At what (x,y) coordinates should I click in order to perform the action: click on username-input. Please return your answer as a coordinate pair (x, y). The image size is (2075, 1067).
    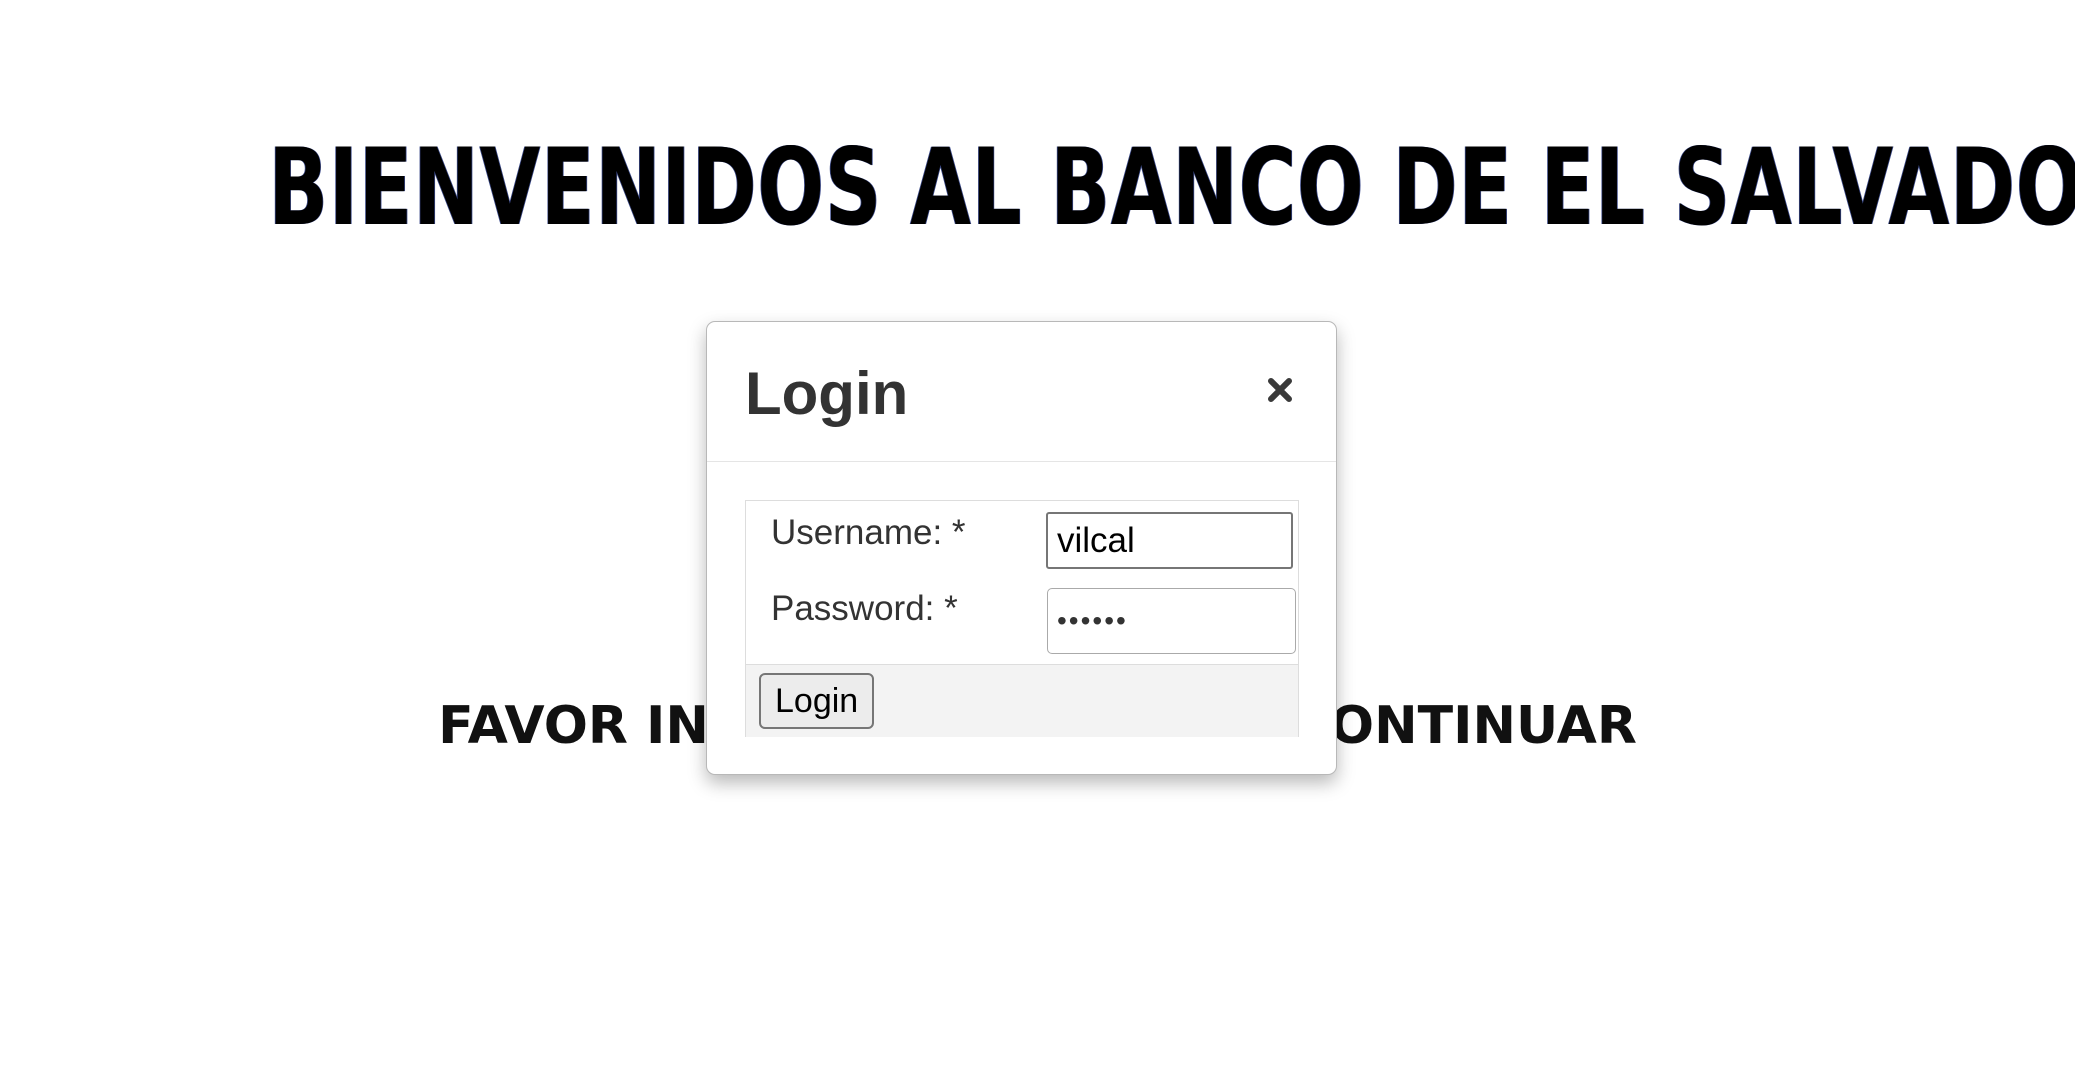
    Looking at the image, I should click on (1169, 540).